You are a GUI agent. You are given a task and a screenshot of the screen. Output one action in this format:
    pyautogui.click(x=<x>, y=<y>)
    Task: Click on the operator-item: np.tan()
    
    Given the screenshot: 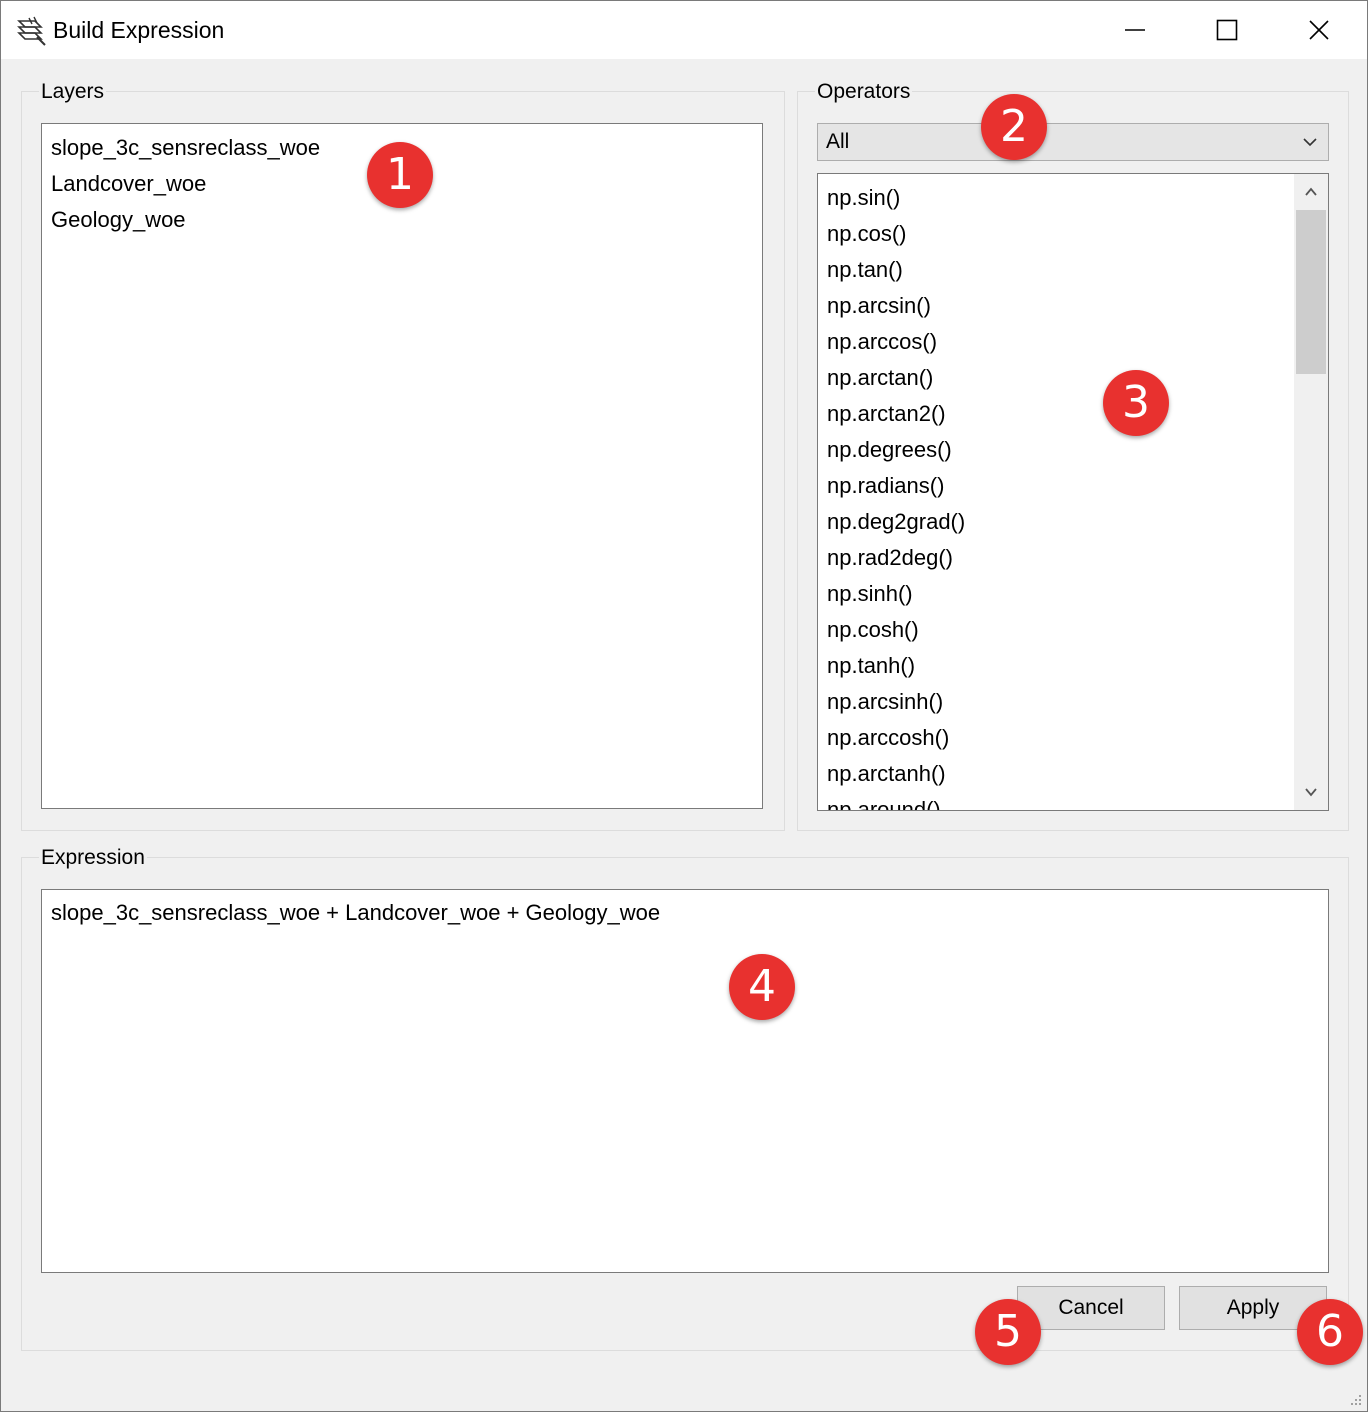 What is the action you would take?
    pyautogui.click(x=1056, y=270)
    